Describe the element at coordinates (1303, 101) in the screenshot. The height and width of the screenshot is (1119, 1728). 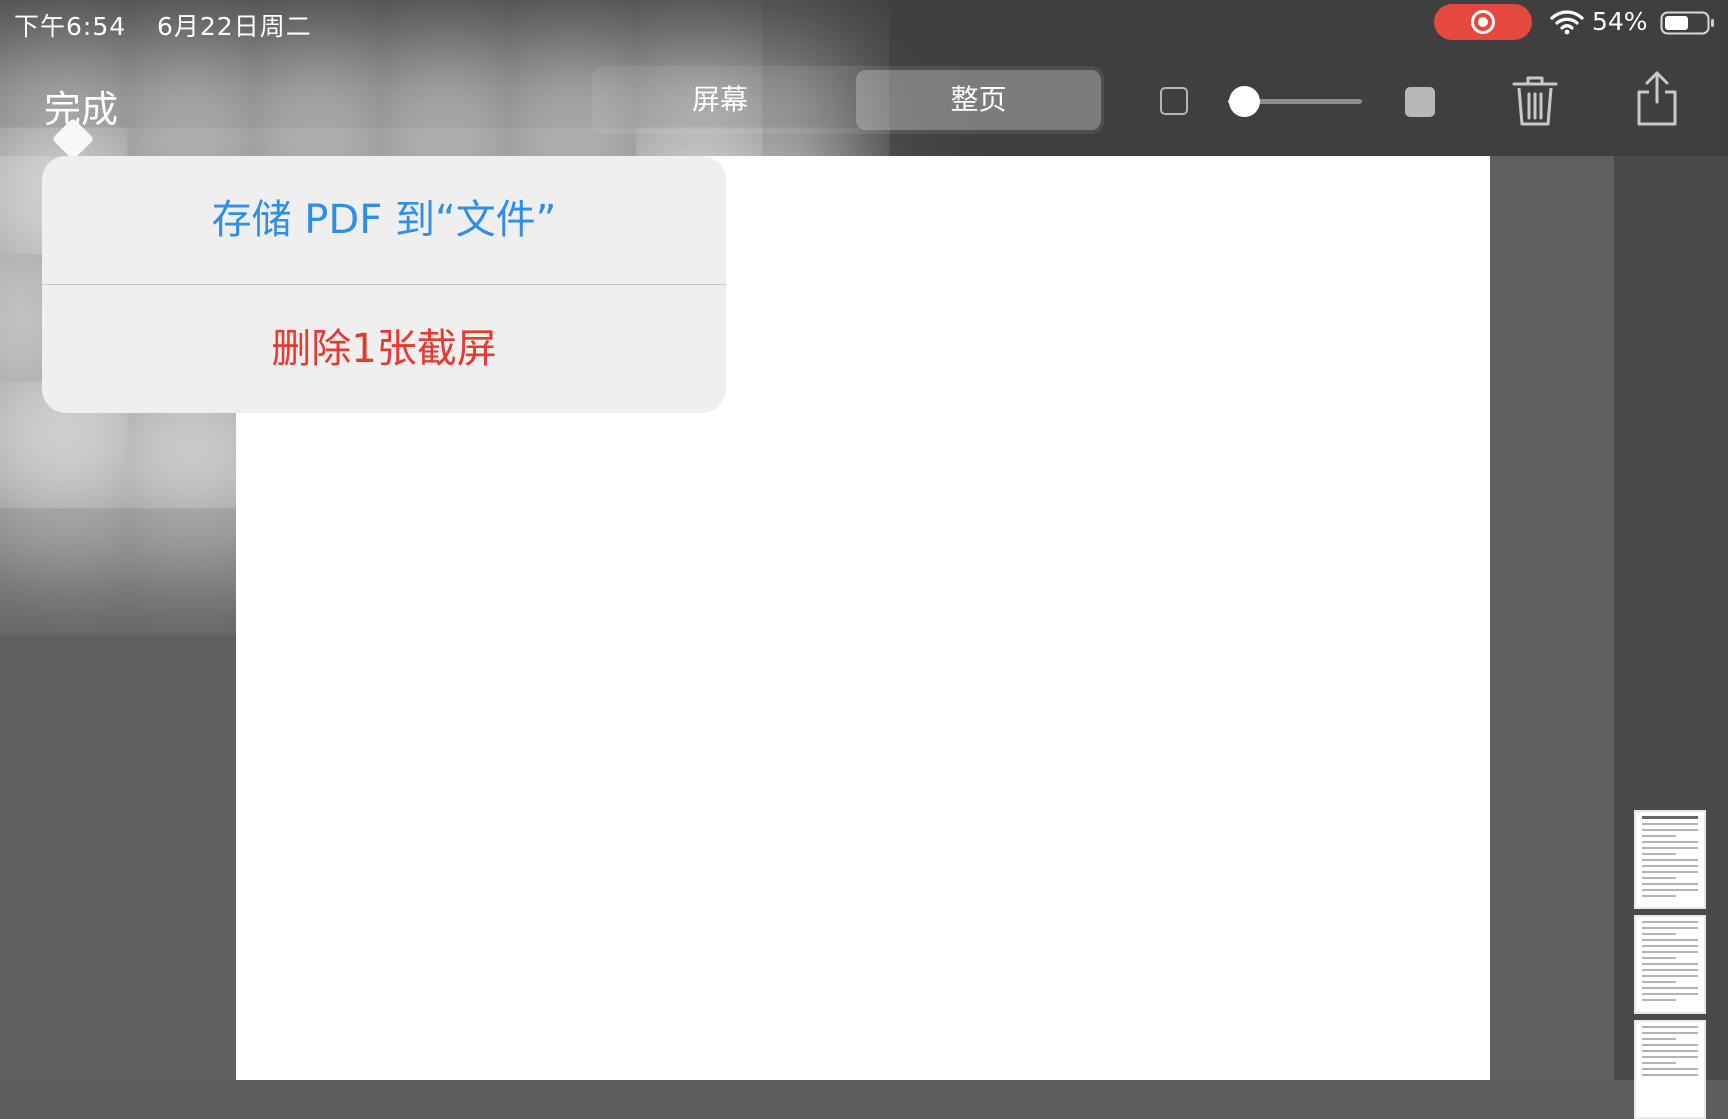
I see `opacity-slider-track` at that location.